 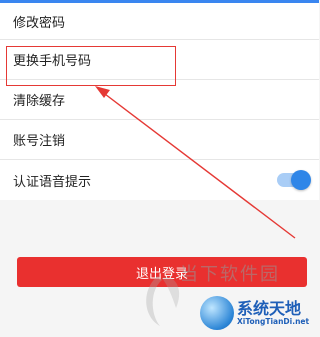 What do you see at coordinates (159, 140) in the screenshot?
I see `settings-item-account-deletion: 账号注销` at bounding box center [159, 140].